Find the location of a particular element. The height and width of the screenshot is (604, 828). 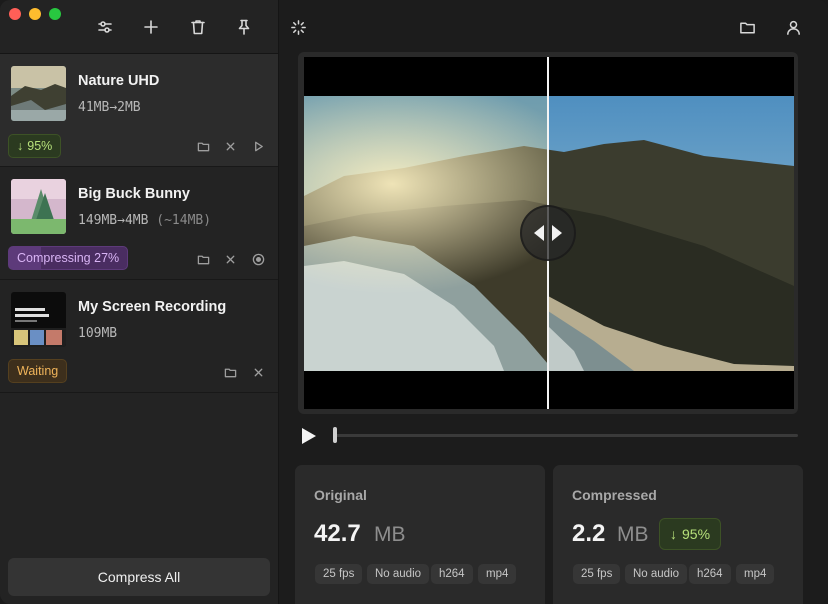

compare-handle is located at coordinates (548, 233).